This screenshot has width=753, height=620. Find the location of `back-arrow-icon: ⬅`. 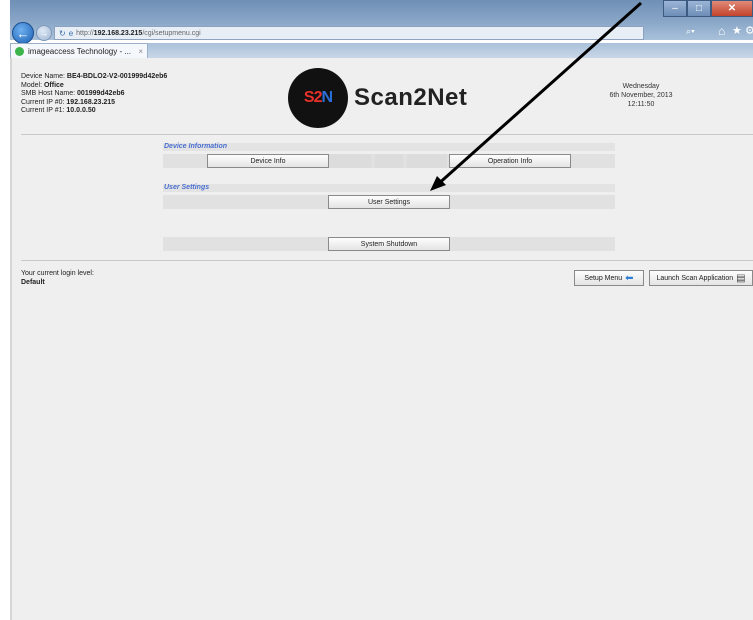

back-arrow-icon: ⬅ is located at coordinates (629, 278).